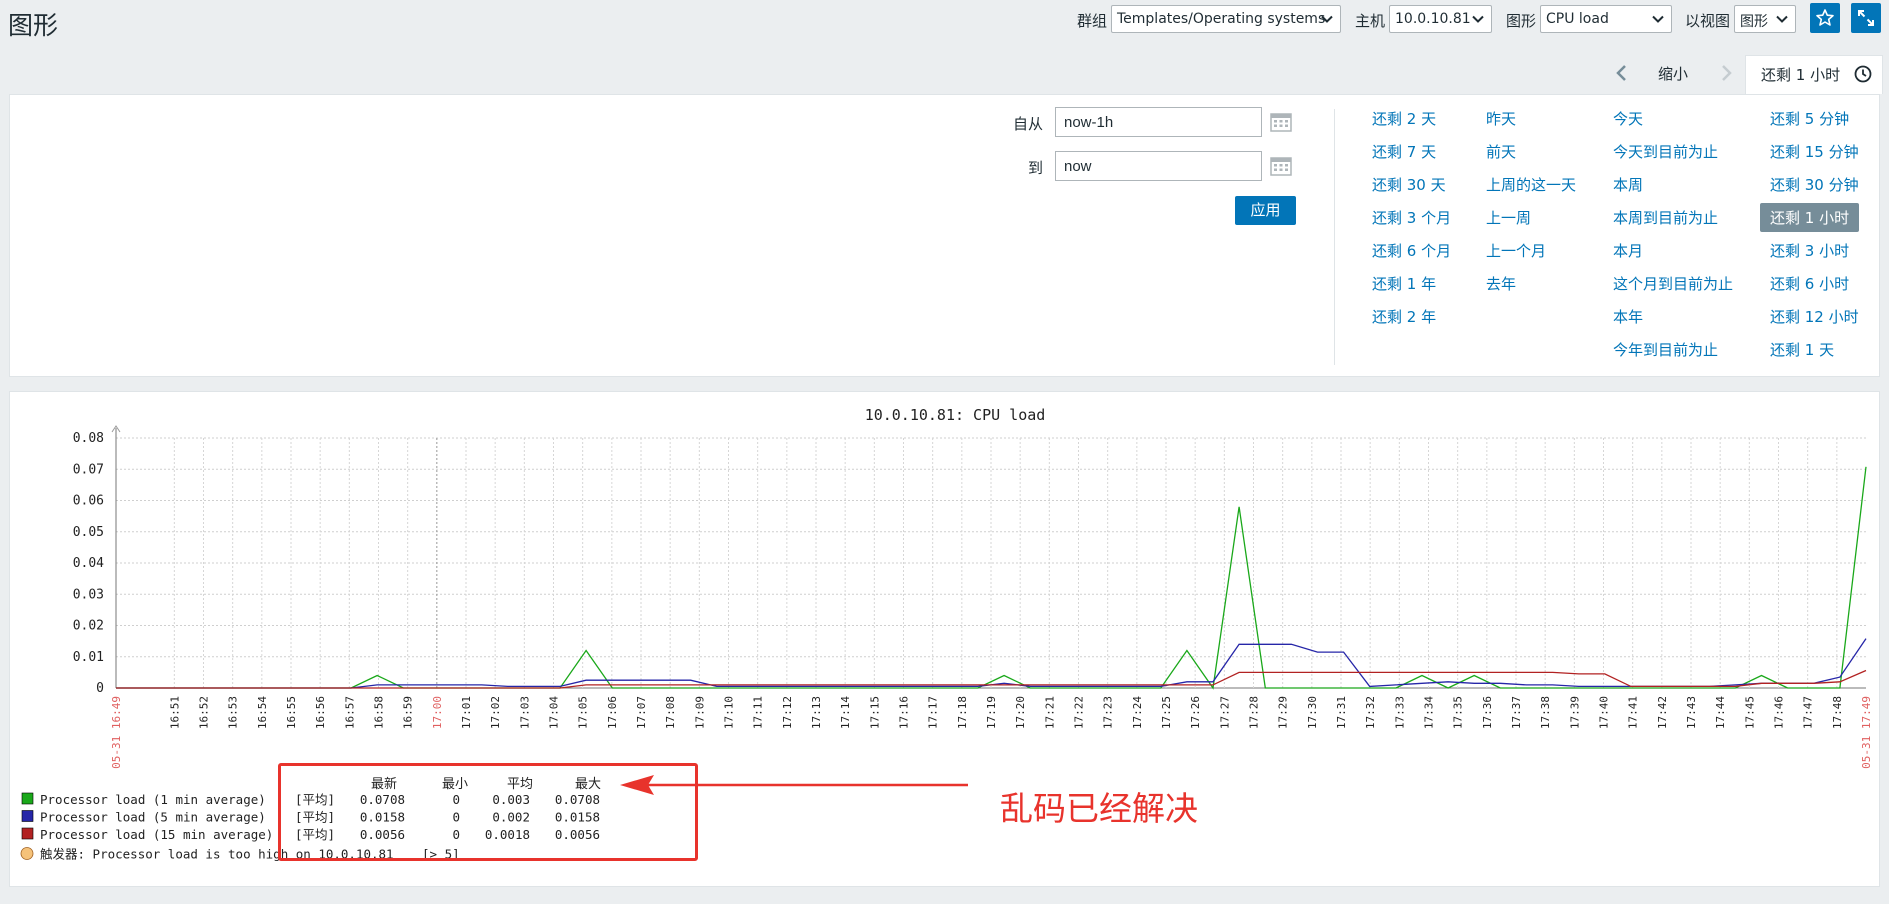 Image resolution: width=1889 pixels, height=904 pixels. Describe the element at coordinates (1779, 712) in the screenshot. I see `x-tick-label: 17:46` at that location.